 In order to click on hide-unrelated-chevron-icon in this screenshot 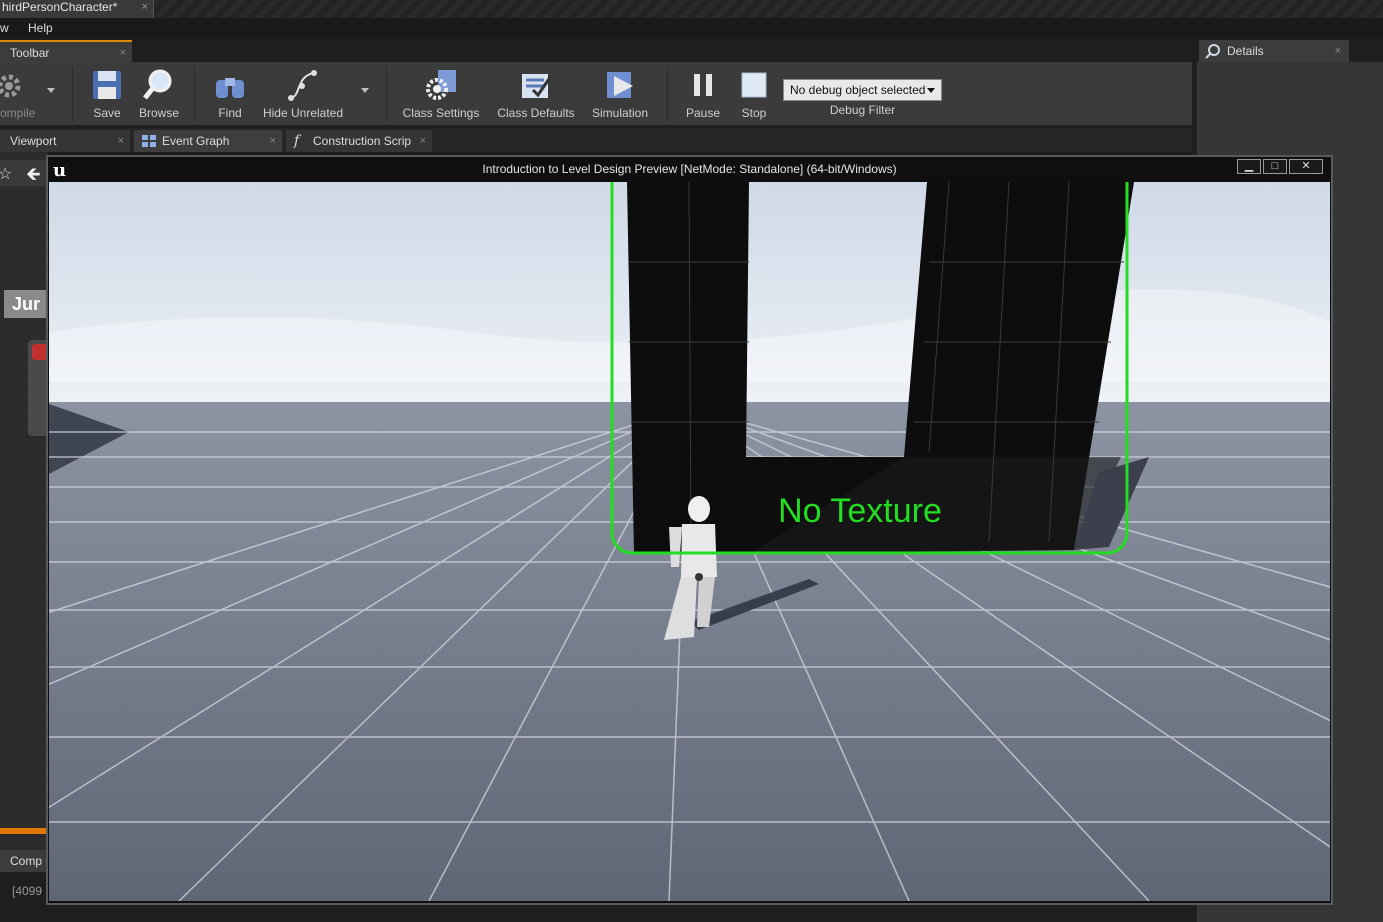, I will do `click(365, 90)`.